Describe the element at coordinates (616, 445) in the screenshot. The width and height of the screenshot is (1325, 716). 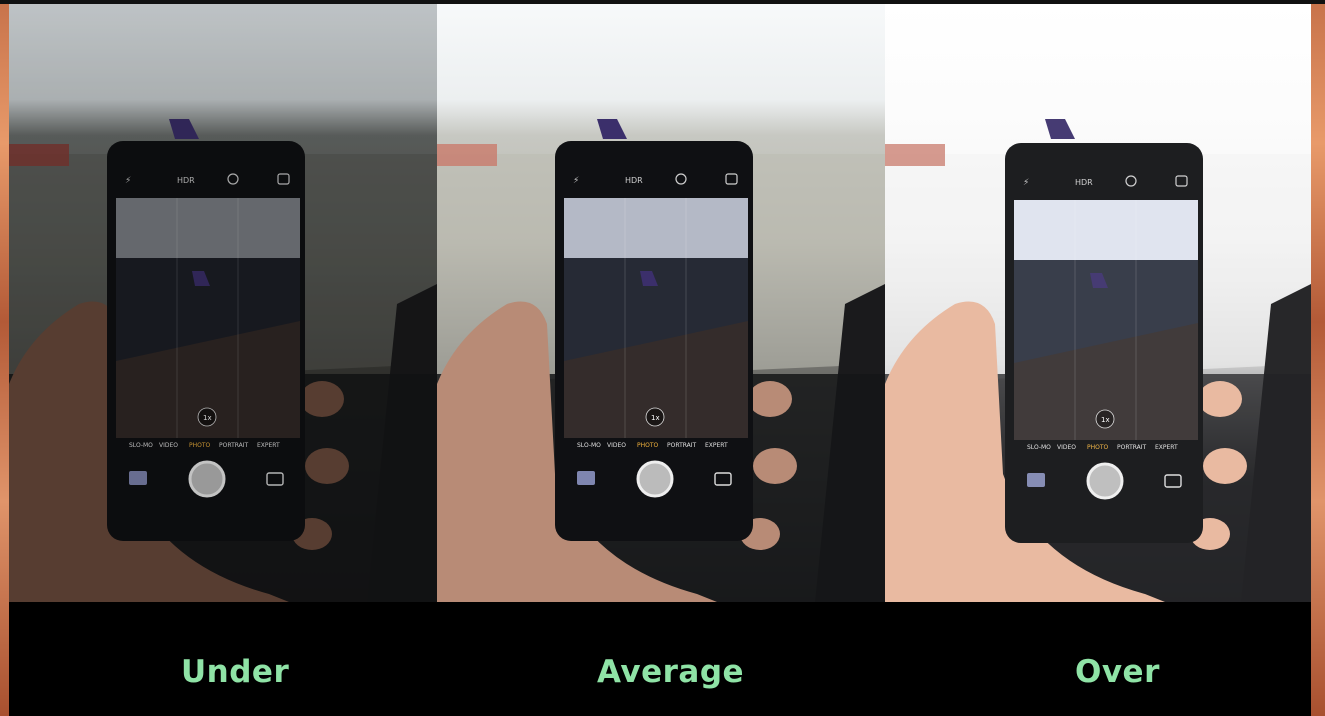
I see `mode-video: VIDEO` at that location.